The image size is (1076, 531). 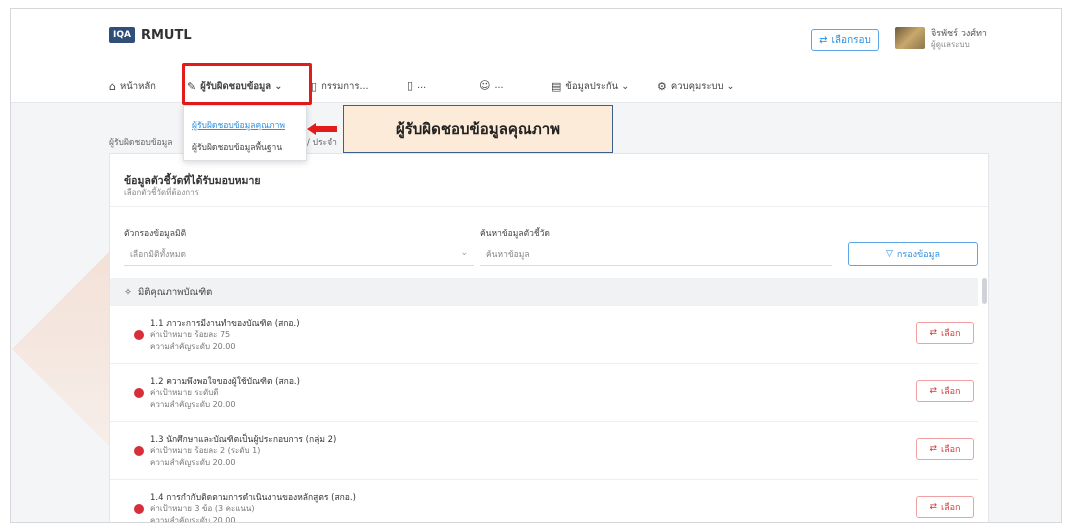 I want to click on divider, so click(x=549, y=206).